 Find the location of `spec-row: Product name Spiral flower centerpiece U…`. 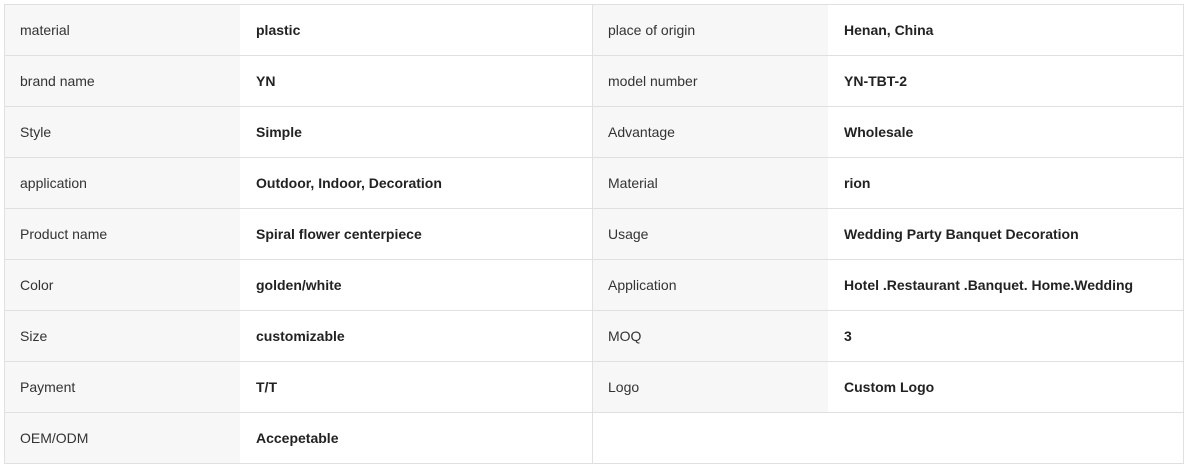

spec-row: Product name Spiral flower centerpiece U… is located at coordinates (594, 234).